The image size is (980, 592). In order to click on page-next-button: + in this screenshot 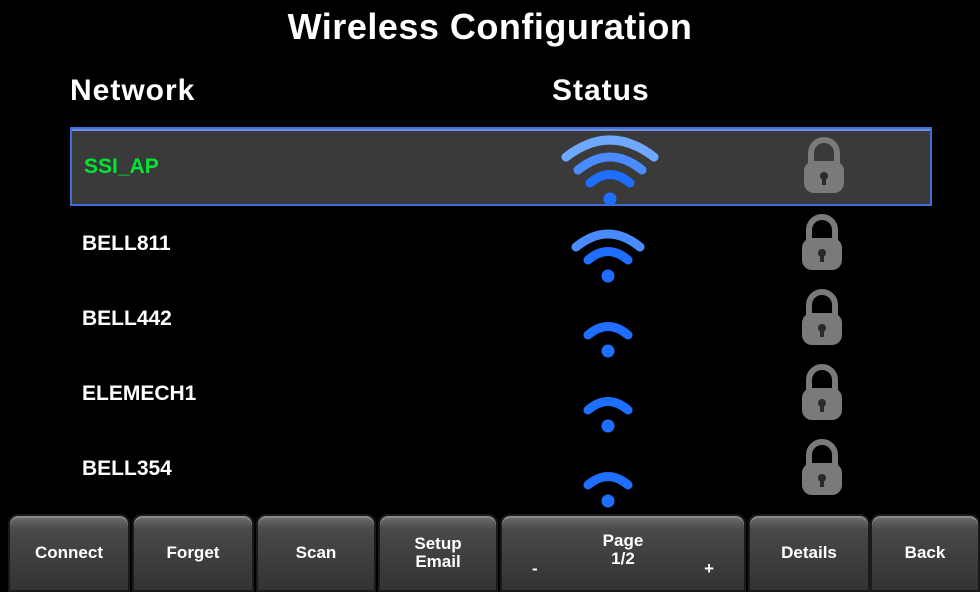, I will do `click(709, 569)`.